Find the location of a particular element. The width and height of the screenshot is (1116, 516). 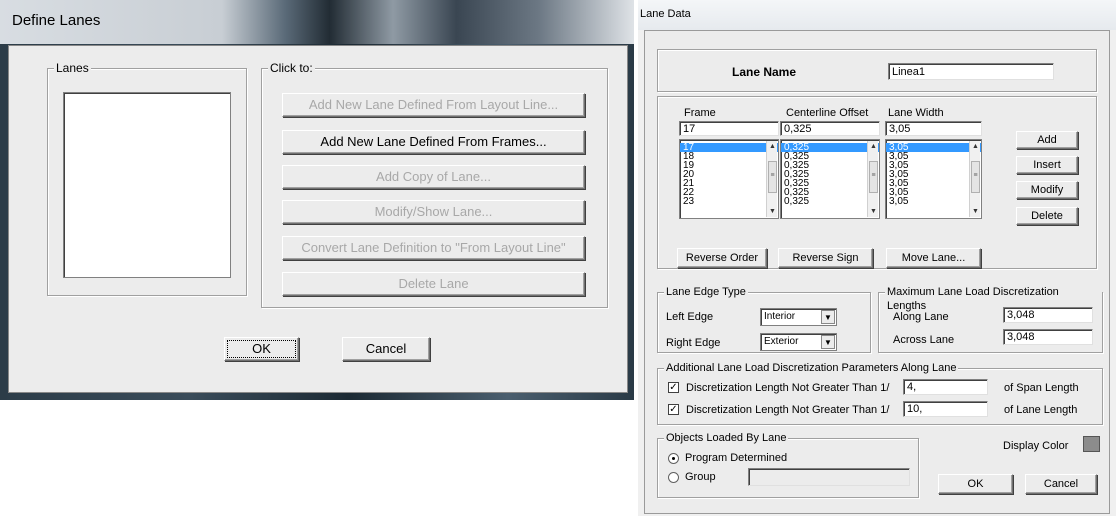

reverse-order-button: Reverse Order is located at coordinates (722, 258).